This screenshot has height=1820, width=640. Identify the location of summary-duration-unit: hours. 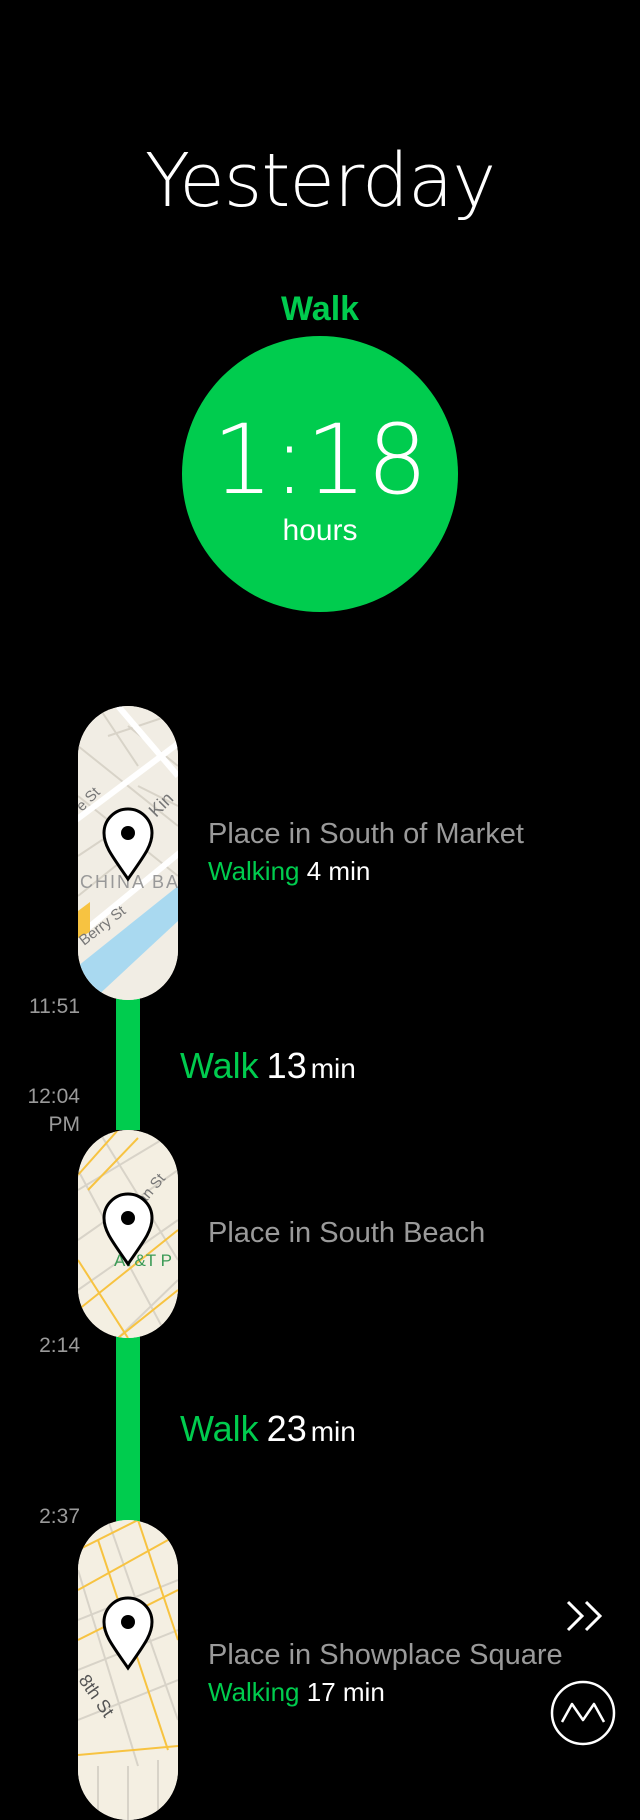
(320, 530).